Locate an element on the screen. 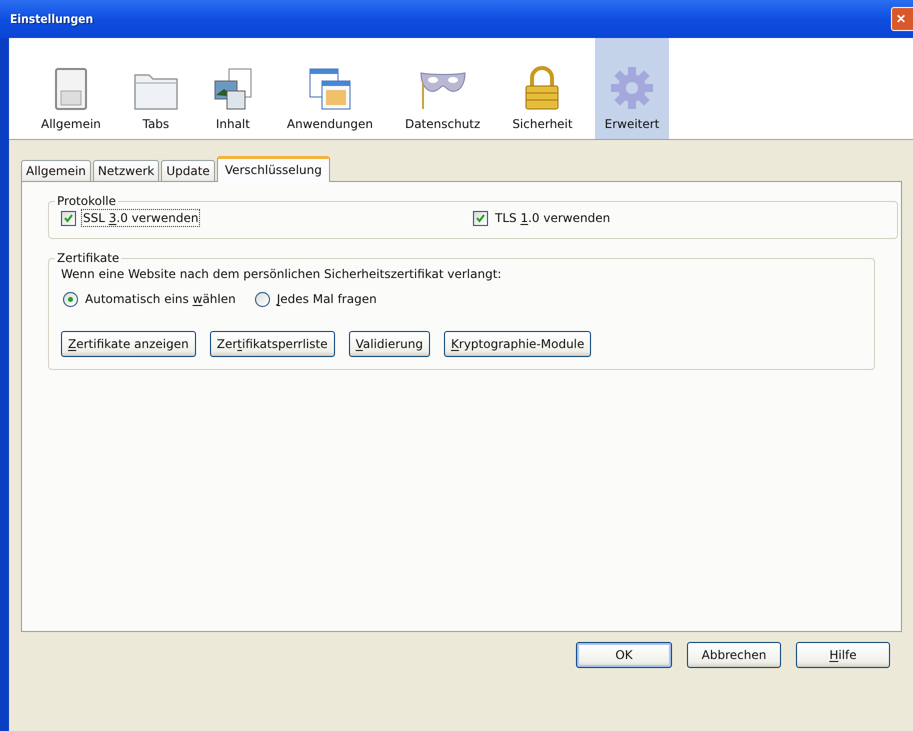  toolbar-item: Sicherheit is located at coordinates (542, 88).